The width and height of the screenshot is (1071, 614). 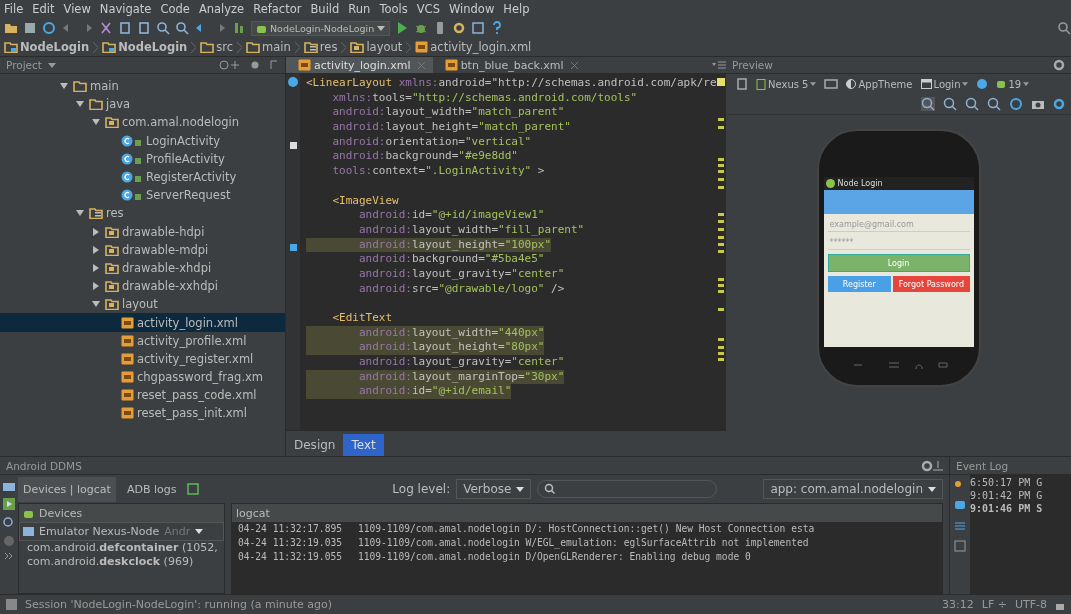 What do you see at coordinates (268, 47) in the screenshot?
I see `breadcrumb-item: main` at bounding box center [268, 47].